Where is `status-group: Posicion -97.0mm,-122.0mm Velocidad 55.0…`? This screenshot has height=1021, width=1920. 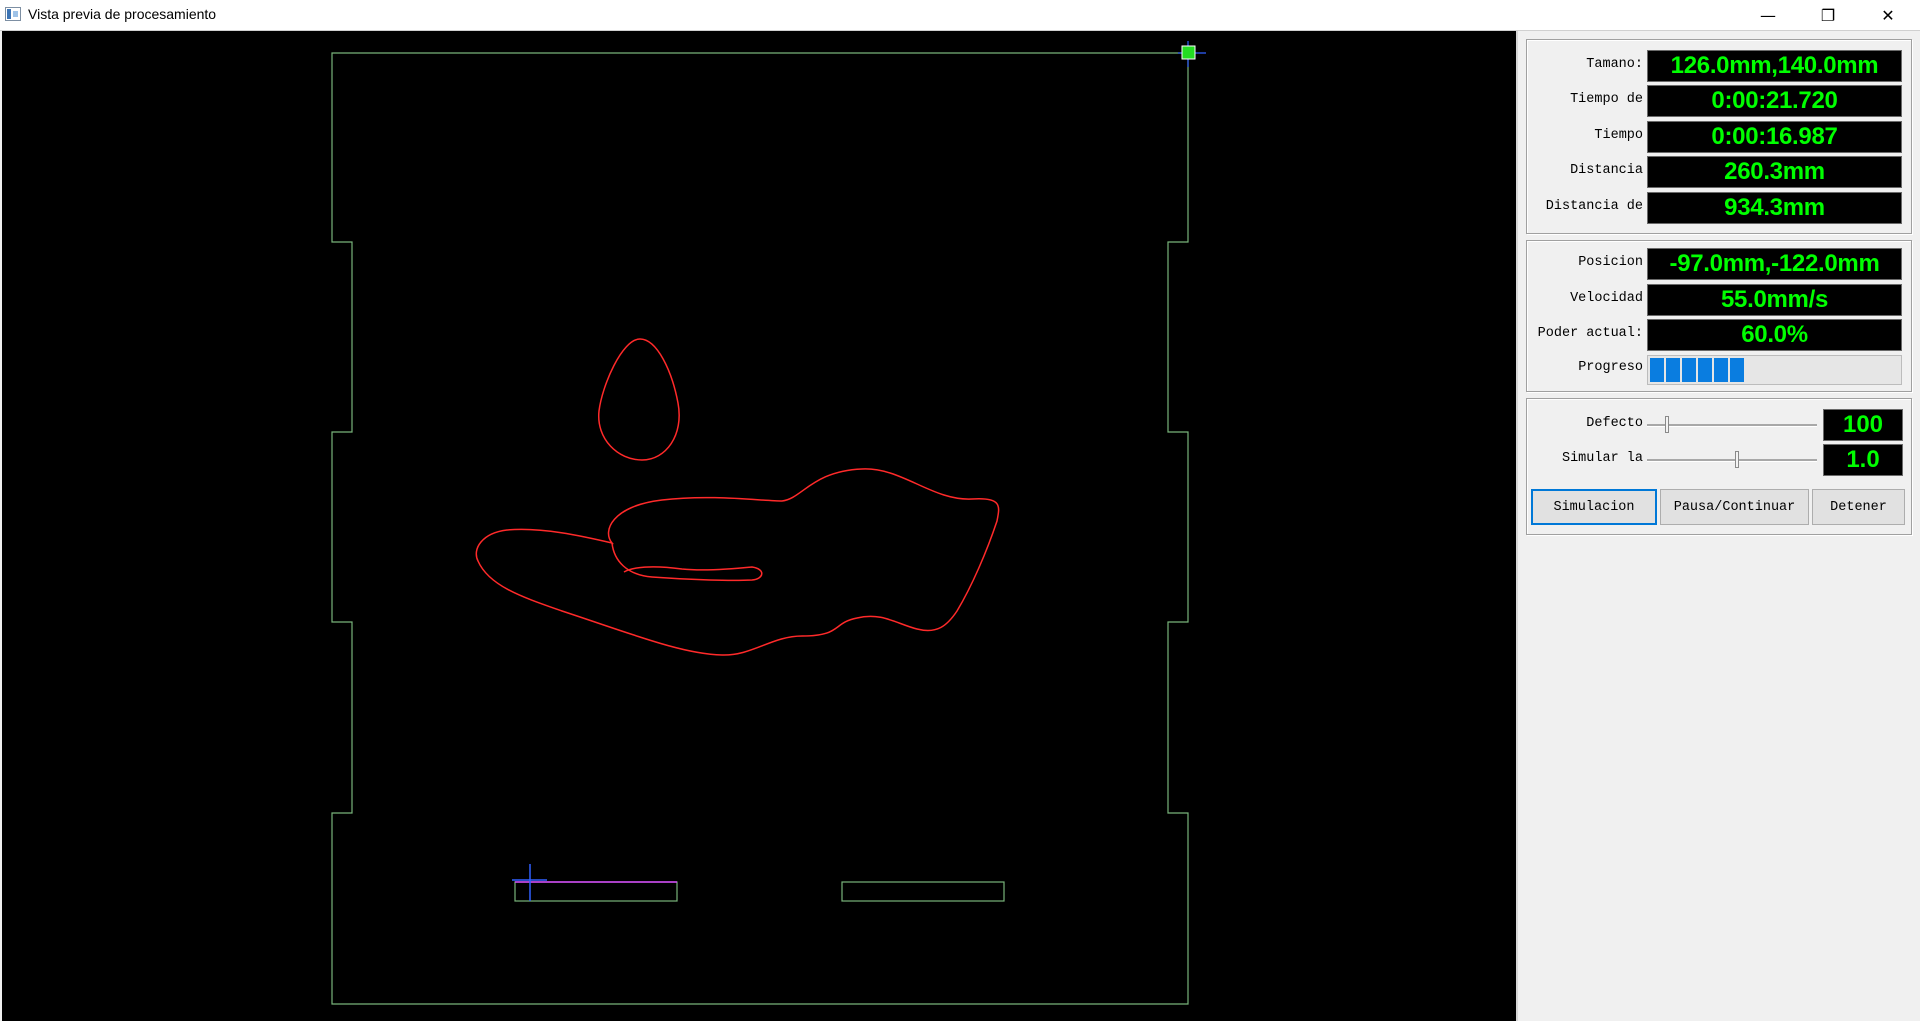
status-group: Posicion -97.0mm,-122.0mm Velocidad 55.0… is located at coordinates (1719, 316).